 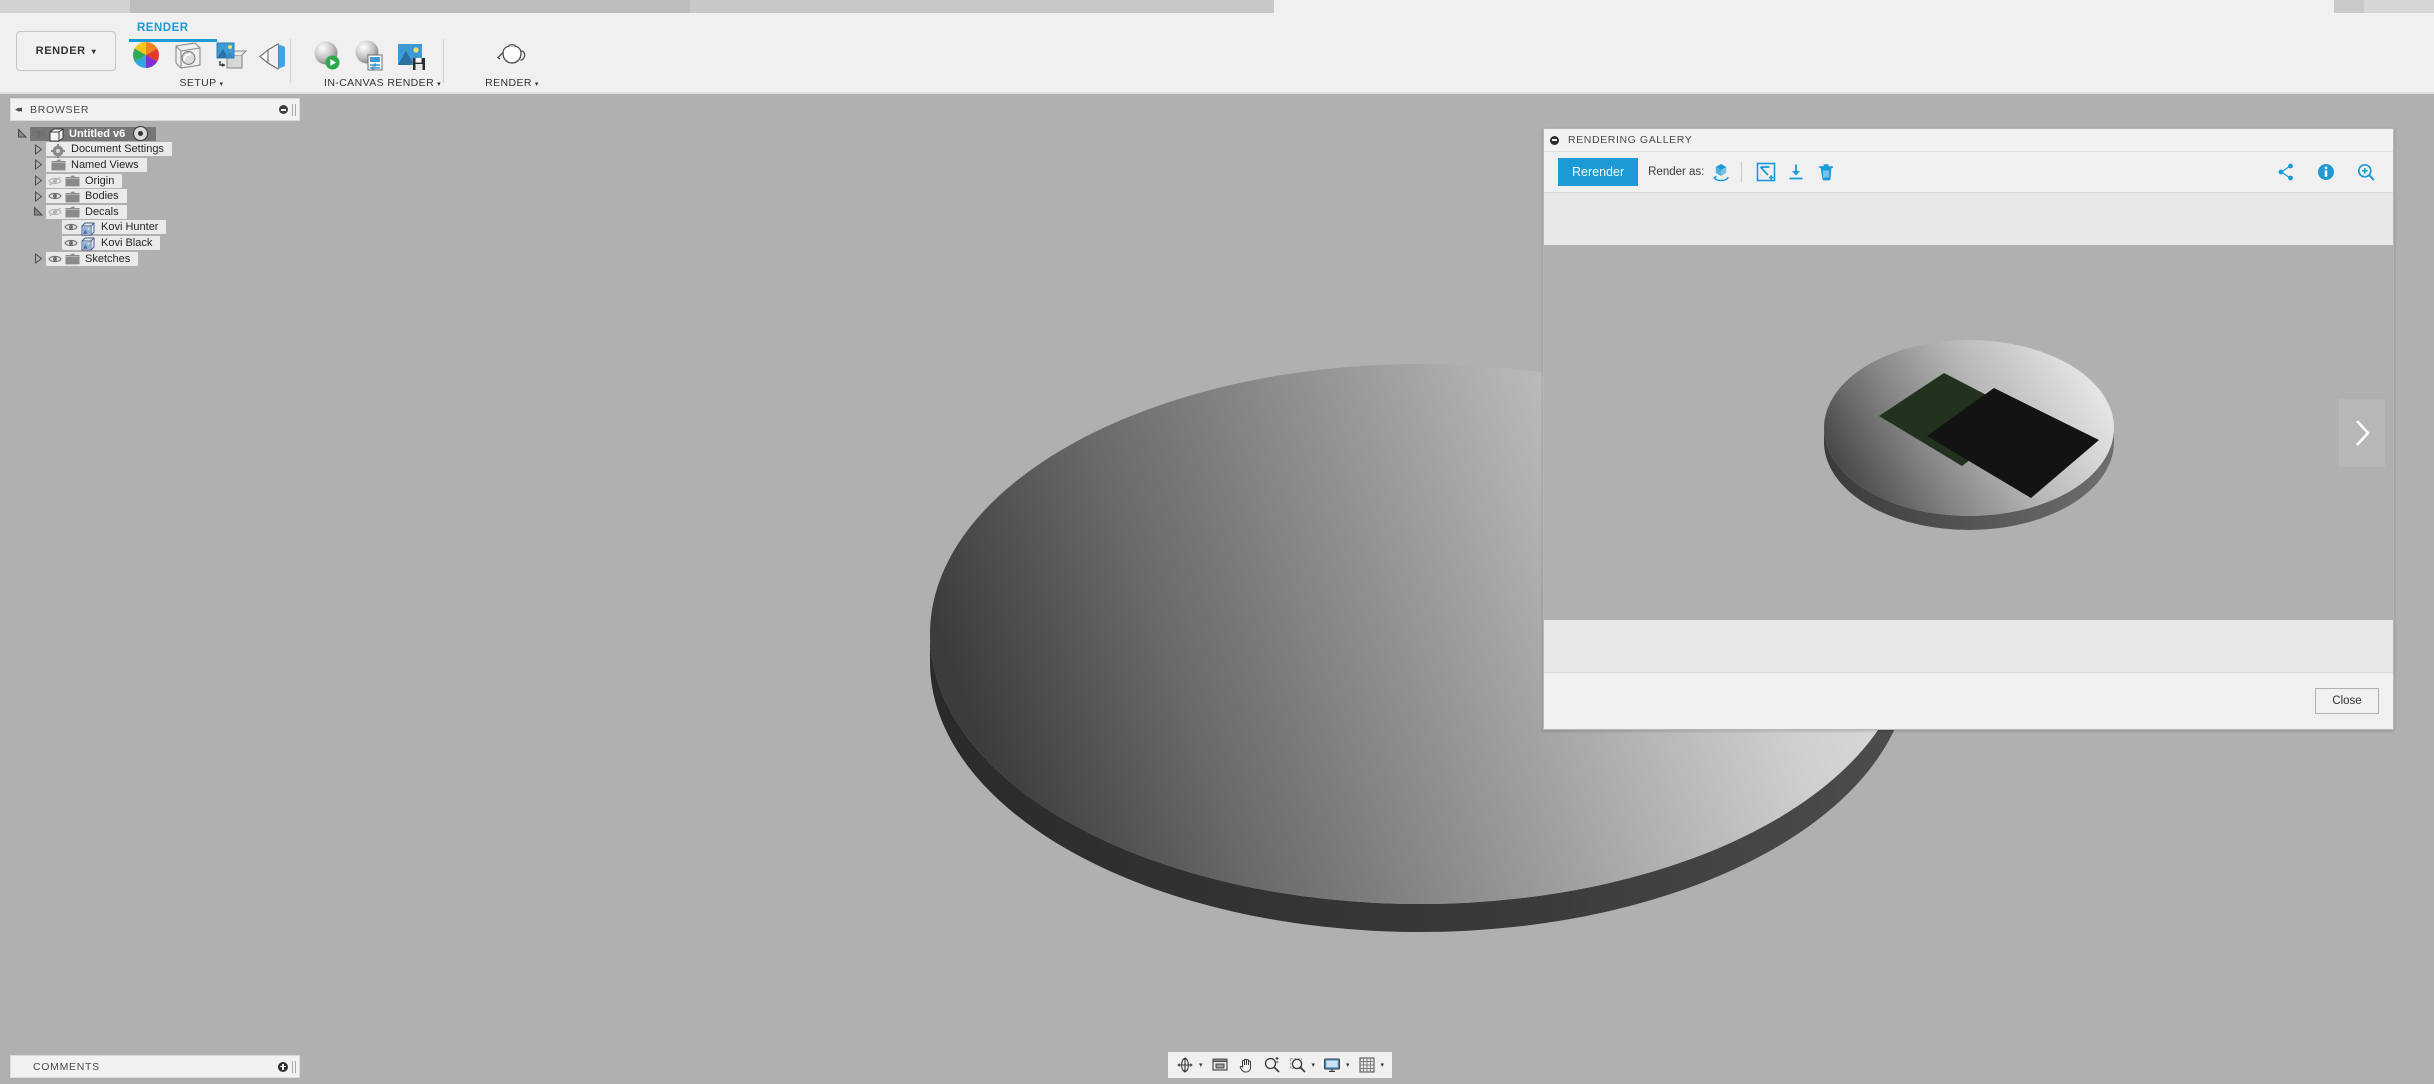 What do you see at coordinates (150, 259) in the screenshot?
I see `browser-tree-item-sketches: Sketches` at bounding box center [150, 259].